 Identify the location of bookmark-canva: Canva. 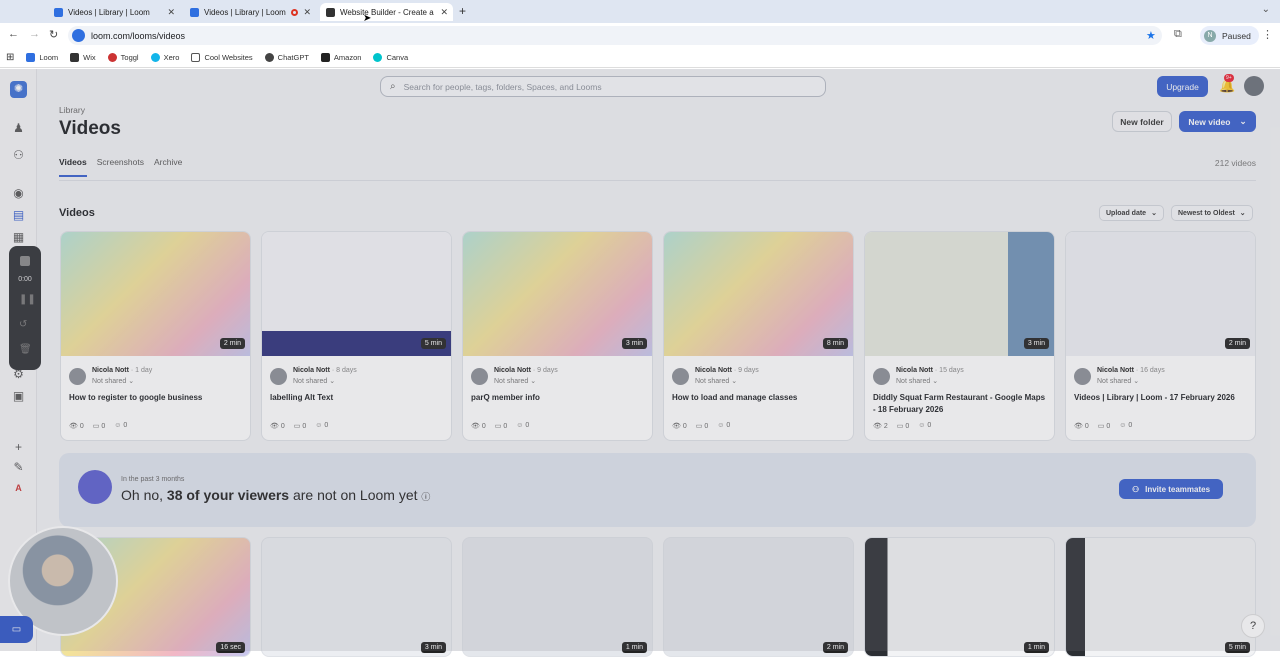
(390, 57).